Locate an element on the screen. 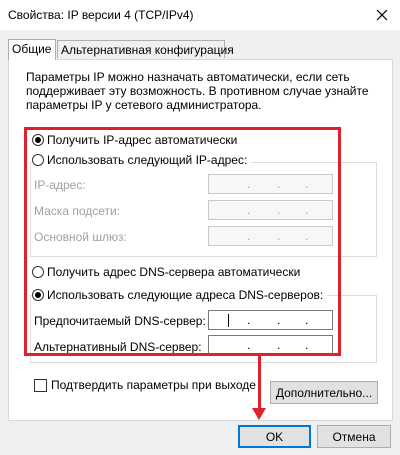 This screenshot has width=400, height=455. ok-button: OK is located at coordinates (274, 436).